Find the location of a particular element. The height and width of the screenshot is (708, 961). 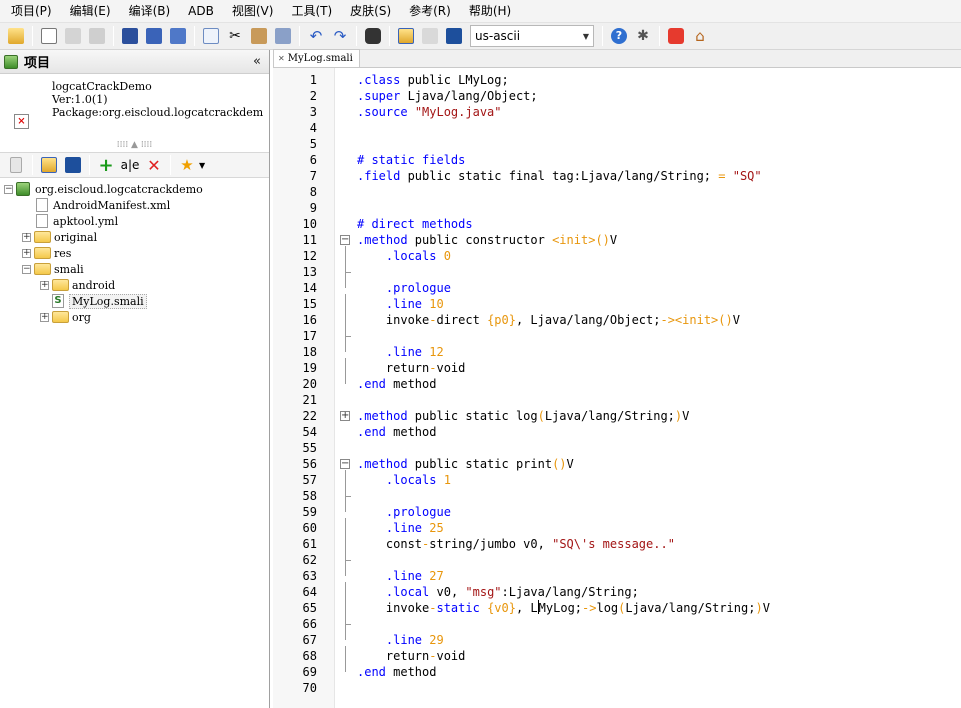

code-line: 1 .class public LMyLog; is located at coordinates (617, 80).